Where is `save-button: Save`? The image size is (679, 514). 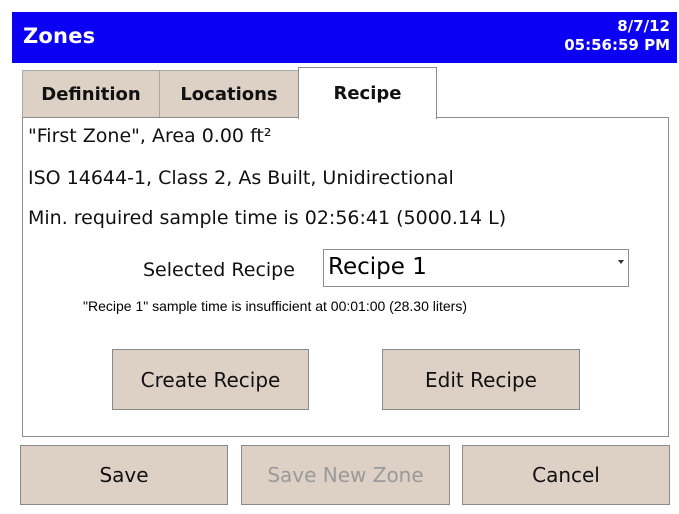
save-button: Save is located at coordinates (124, 475).